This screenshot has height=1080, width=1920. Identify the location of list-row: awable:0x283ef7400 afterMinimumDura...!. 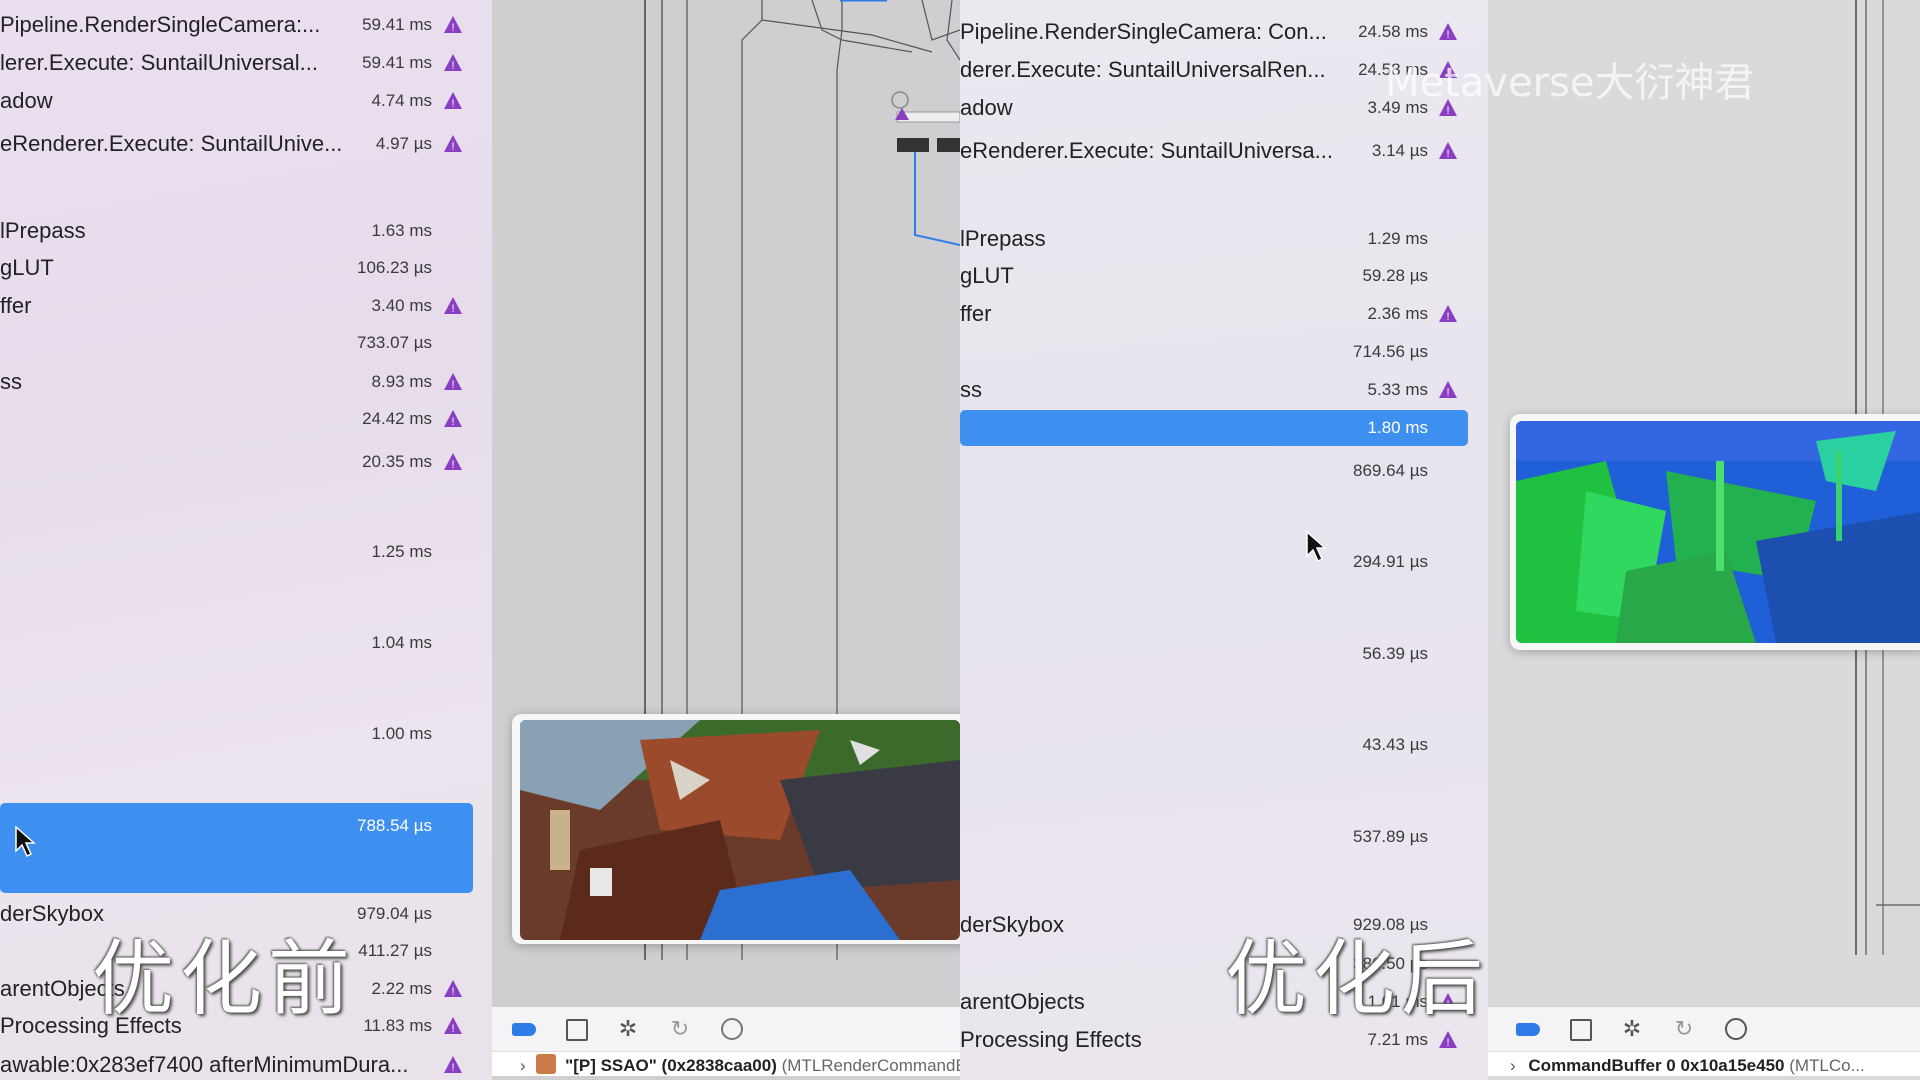
(246, 1065).